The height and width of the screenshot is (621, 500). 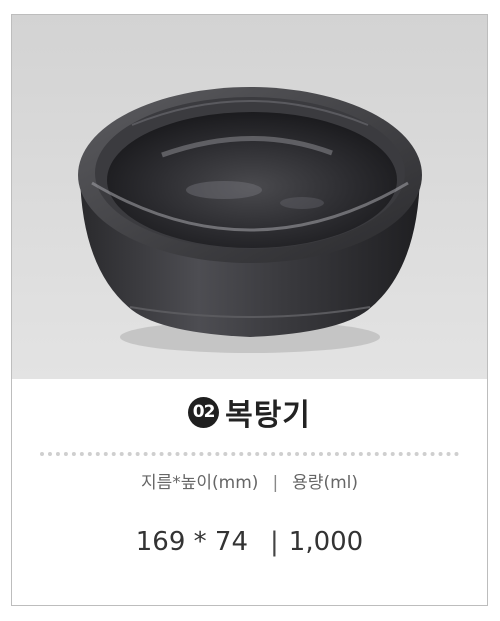 I want to click on spec-header: 지름*높이(mm) | 용량(ml), so click(x=249, y=480).